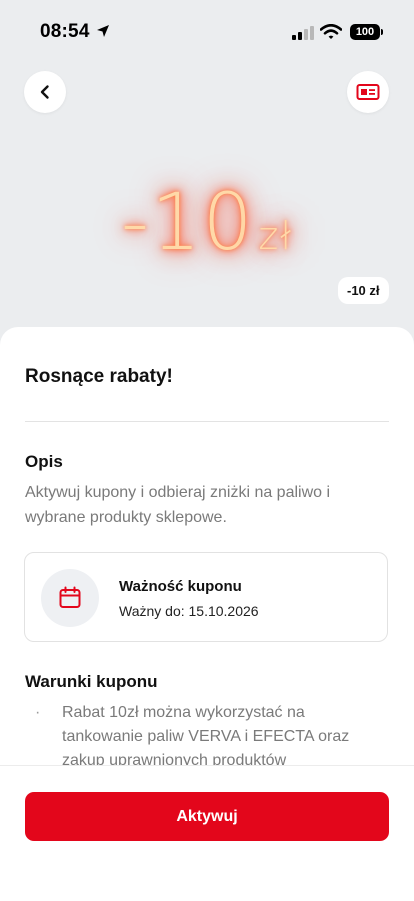 The image size is (414, 901). I want to click on activate-button: Aktywuj, so click(207, 816).